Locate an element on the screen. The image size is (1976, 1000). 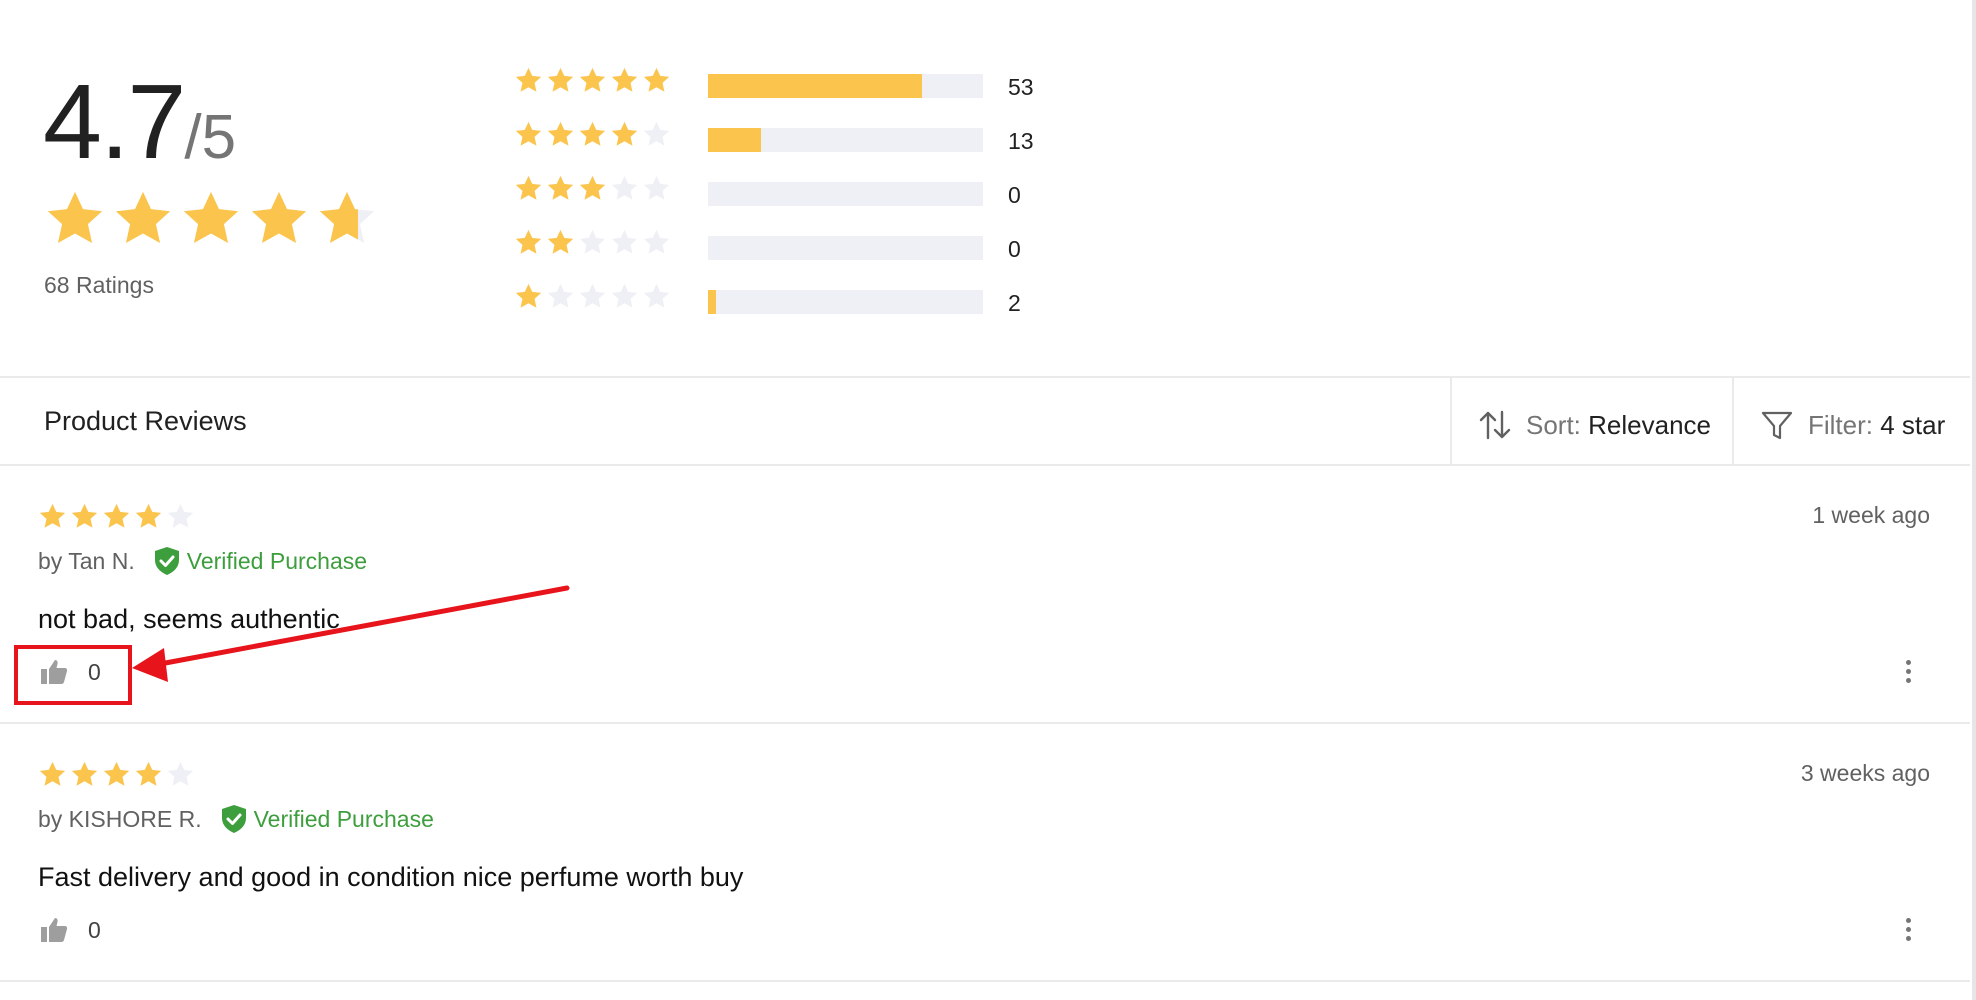
review-date: 1 week ago is located at coordinates (1871, 515).